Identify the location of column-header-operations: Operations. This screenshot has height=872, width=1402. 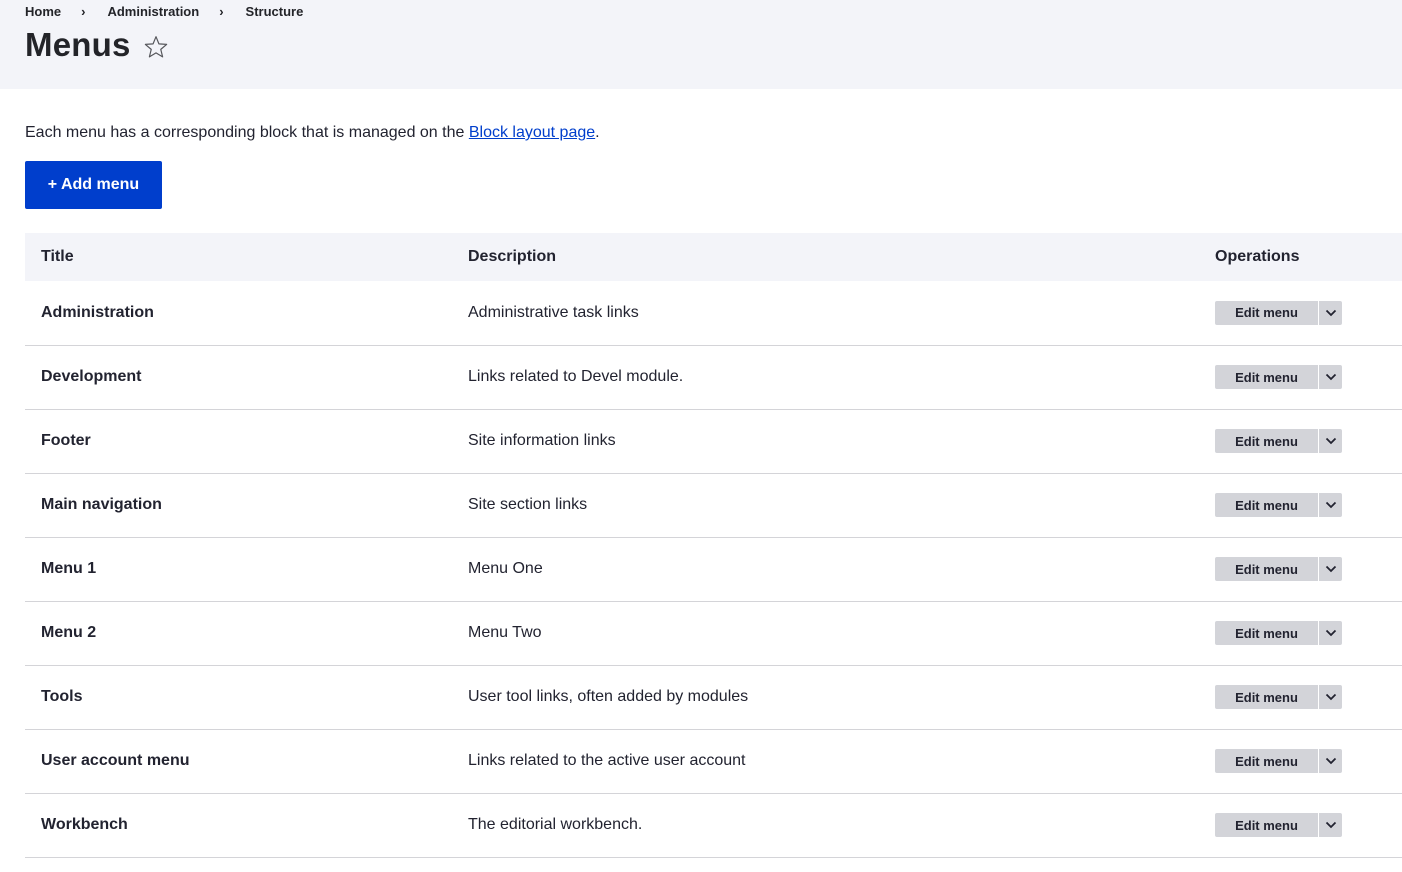
(1257, 256).